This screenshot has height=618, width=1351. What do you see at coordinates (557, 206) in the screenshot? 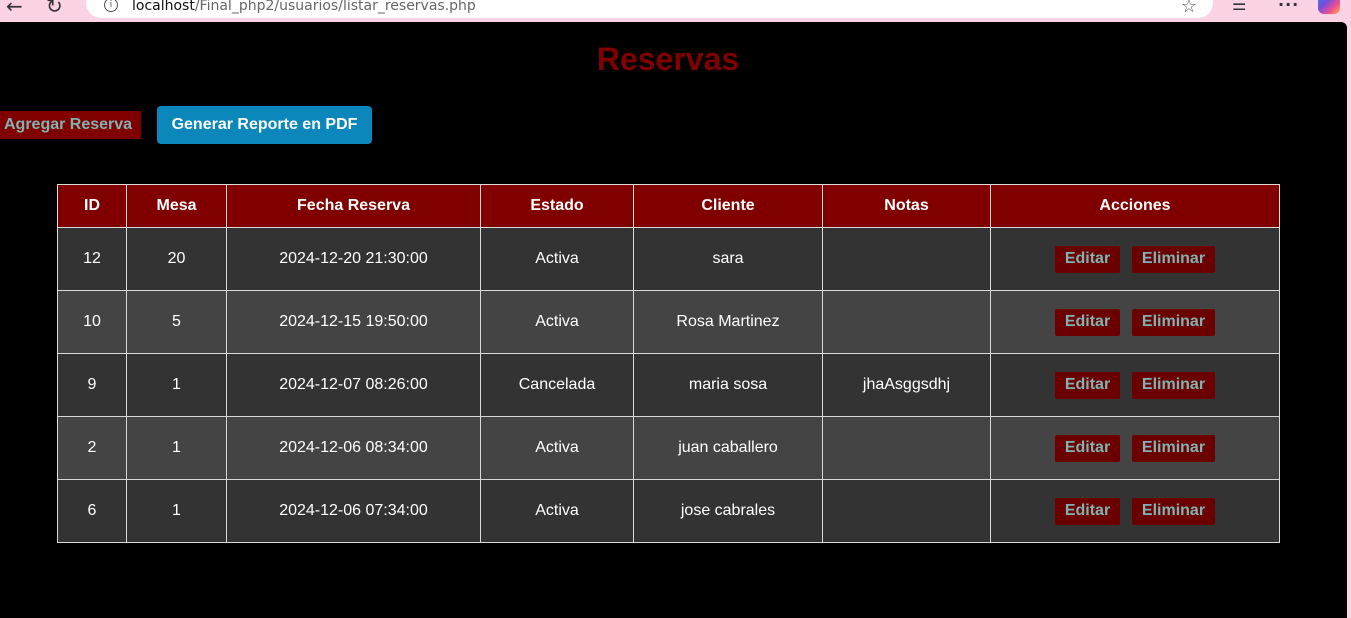
I see `header-estado: Estado` at bounding box center [557, 206].